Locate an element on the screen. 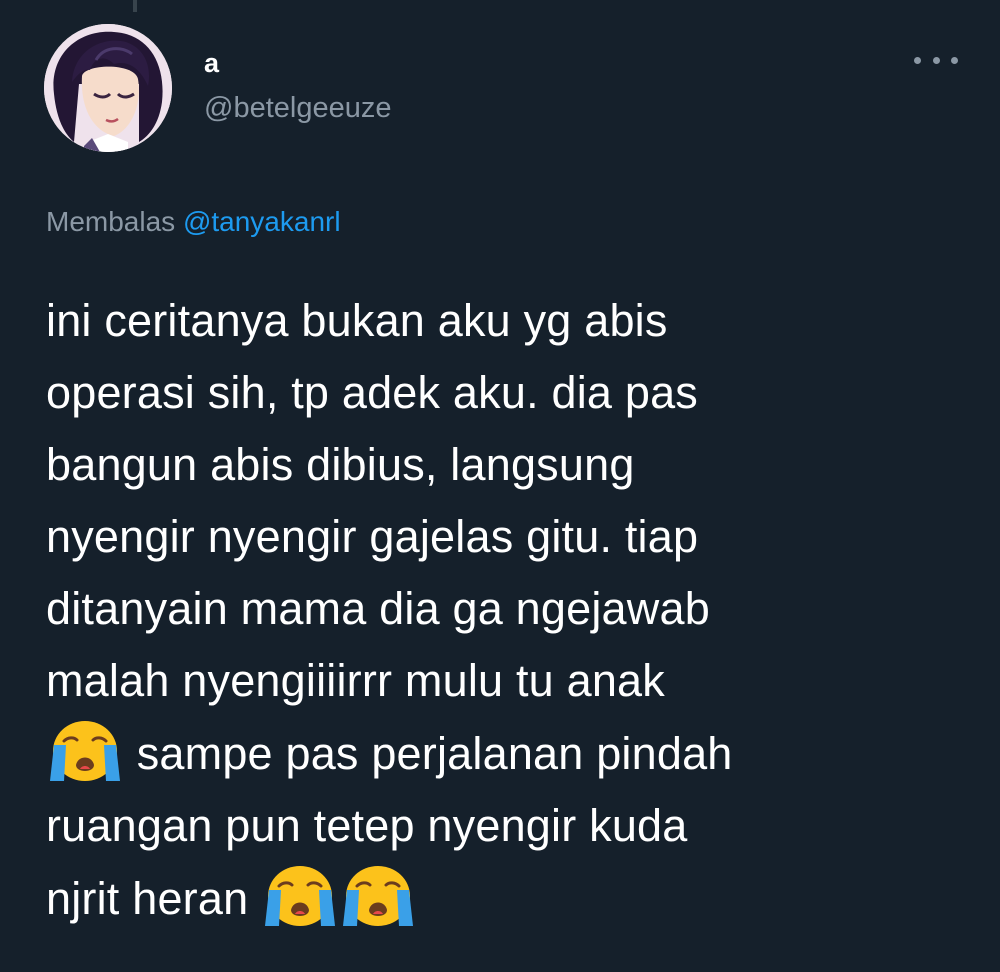 This screenshot has height=972, width=1000. author-handle: @betelgeeuze is located at coordinates (297, 108).